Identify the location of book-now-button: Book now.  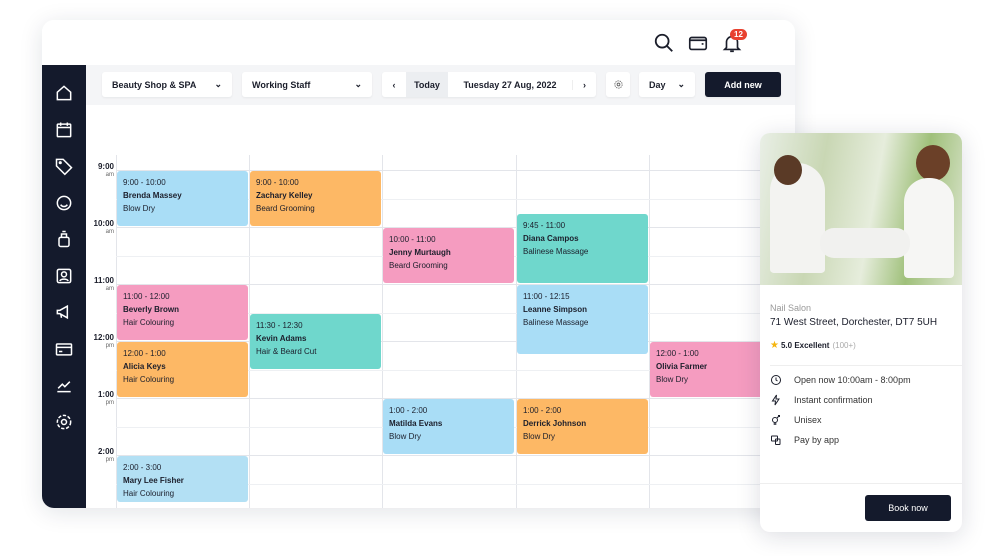
(908, 508).